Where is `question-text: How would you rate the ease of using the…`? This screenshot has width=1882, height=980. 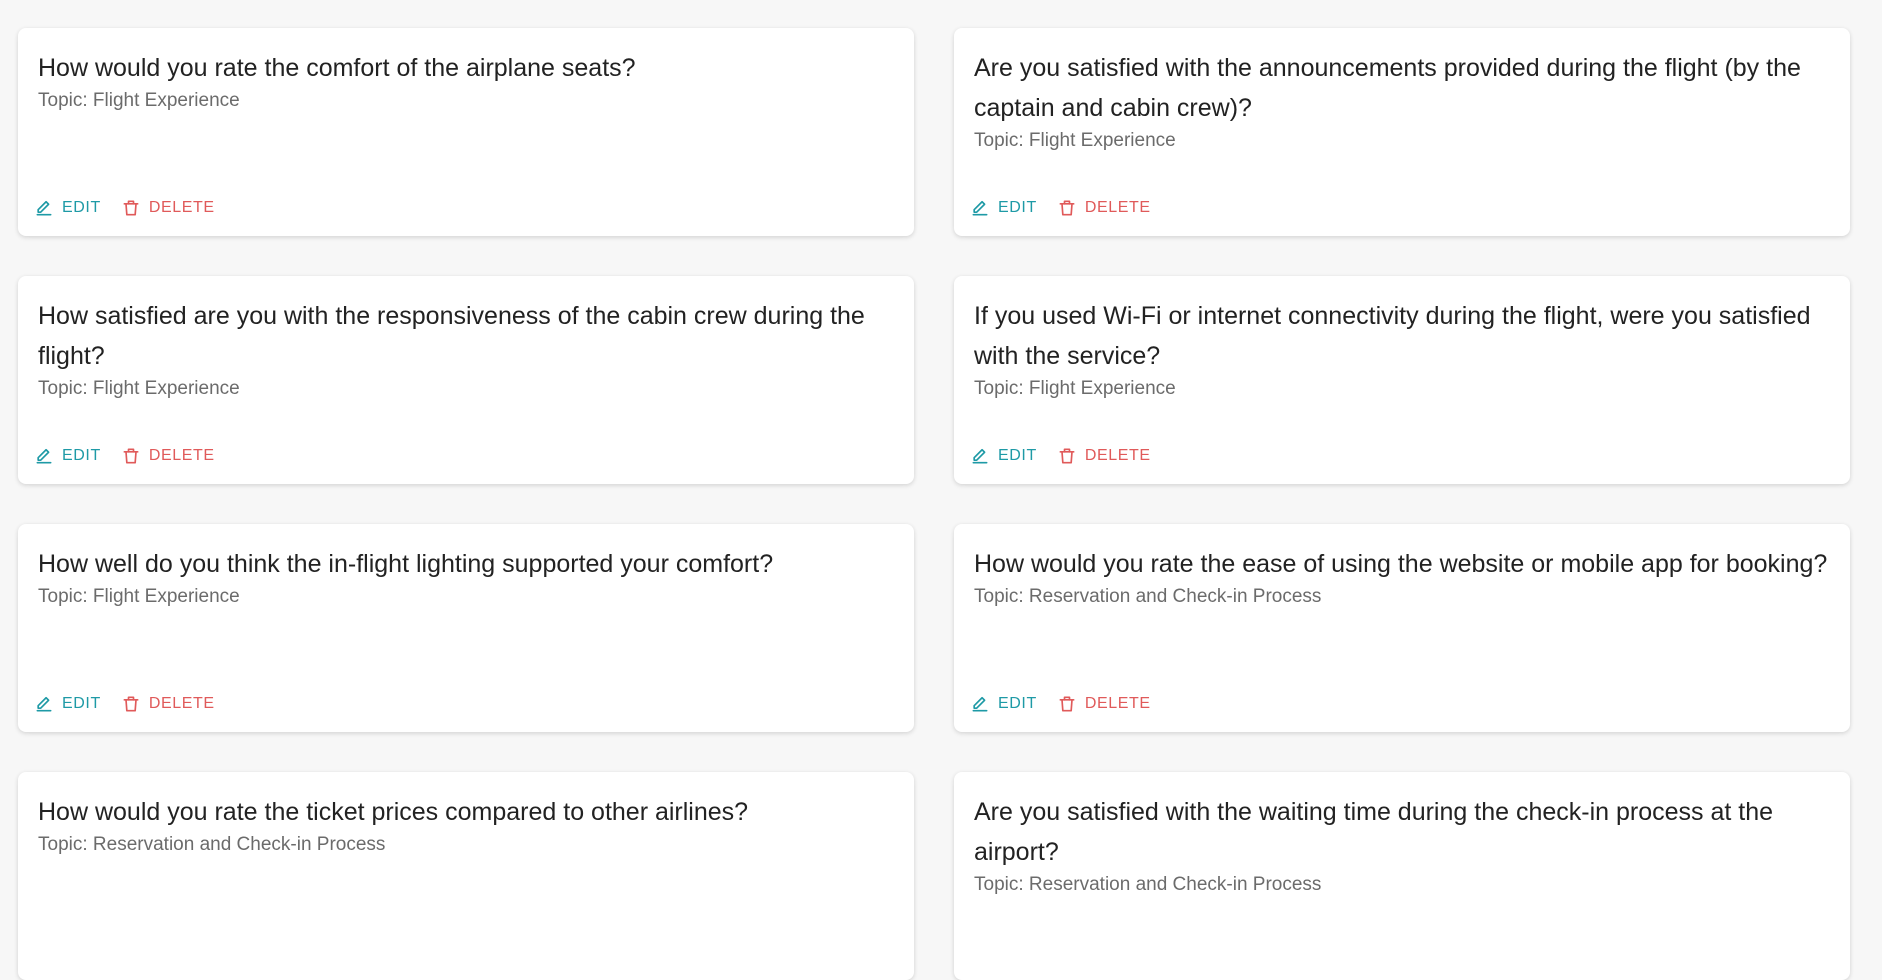 question-text: How would you rate the ease of using the… is located at coordinates (1401, 564).